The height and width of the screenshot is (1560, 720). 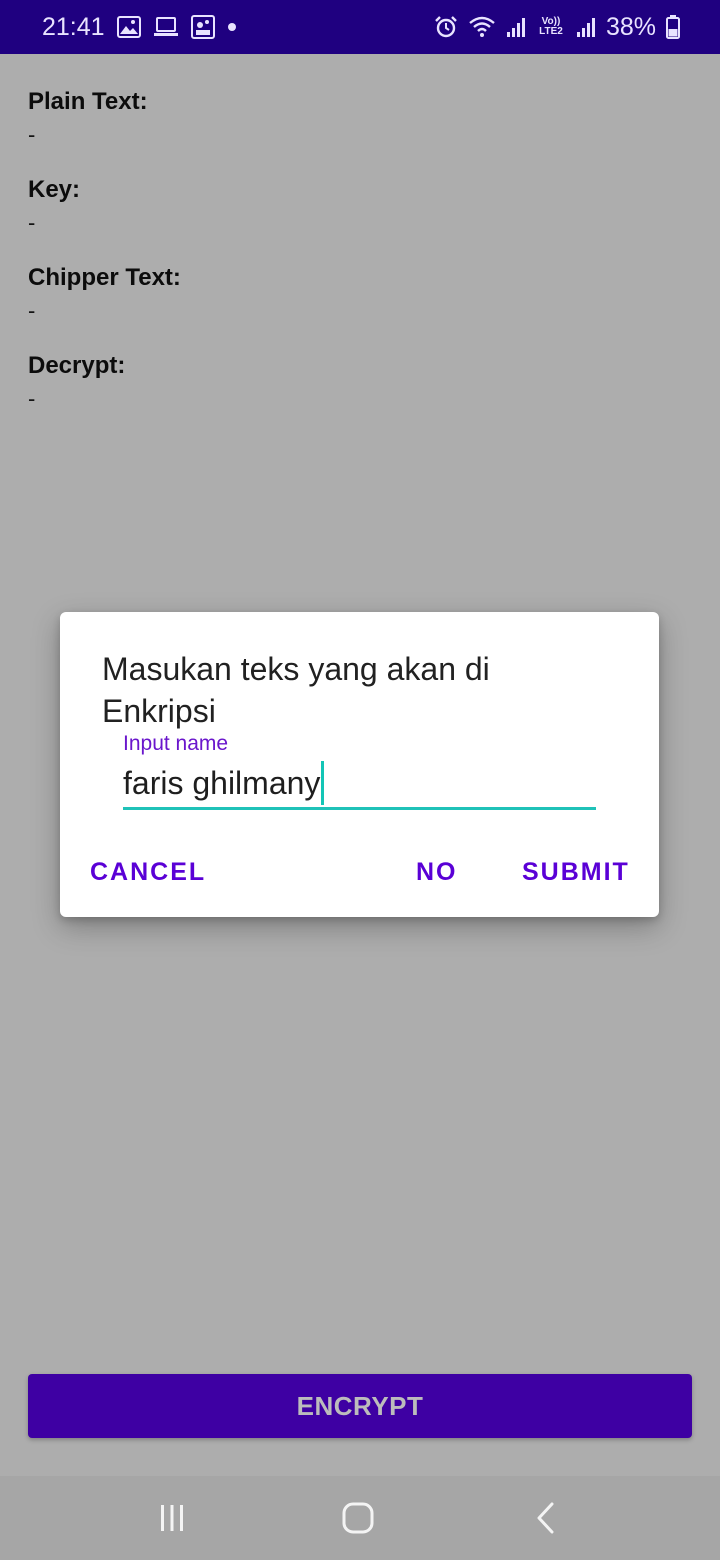 I want to click on battery-percent: 38%, so click(x=630, y=26).